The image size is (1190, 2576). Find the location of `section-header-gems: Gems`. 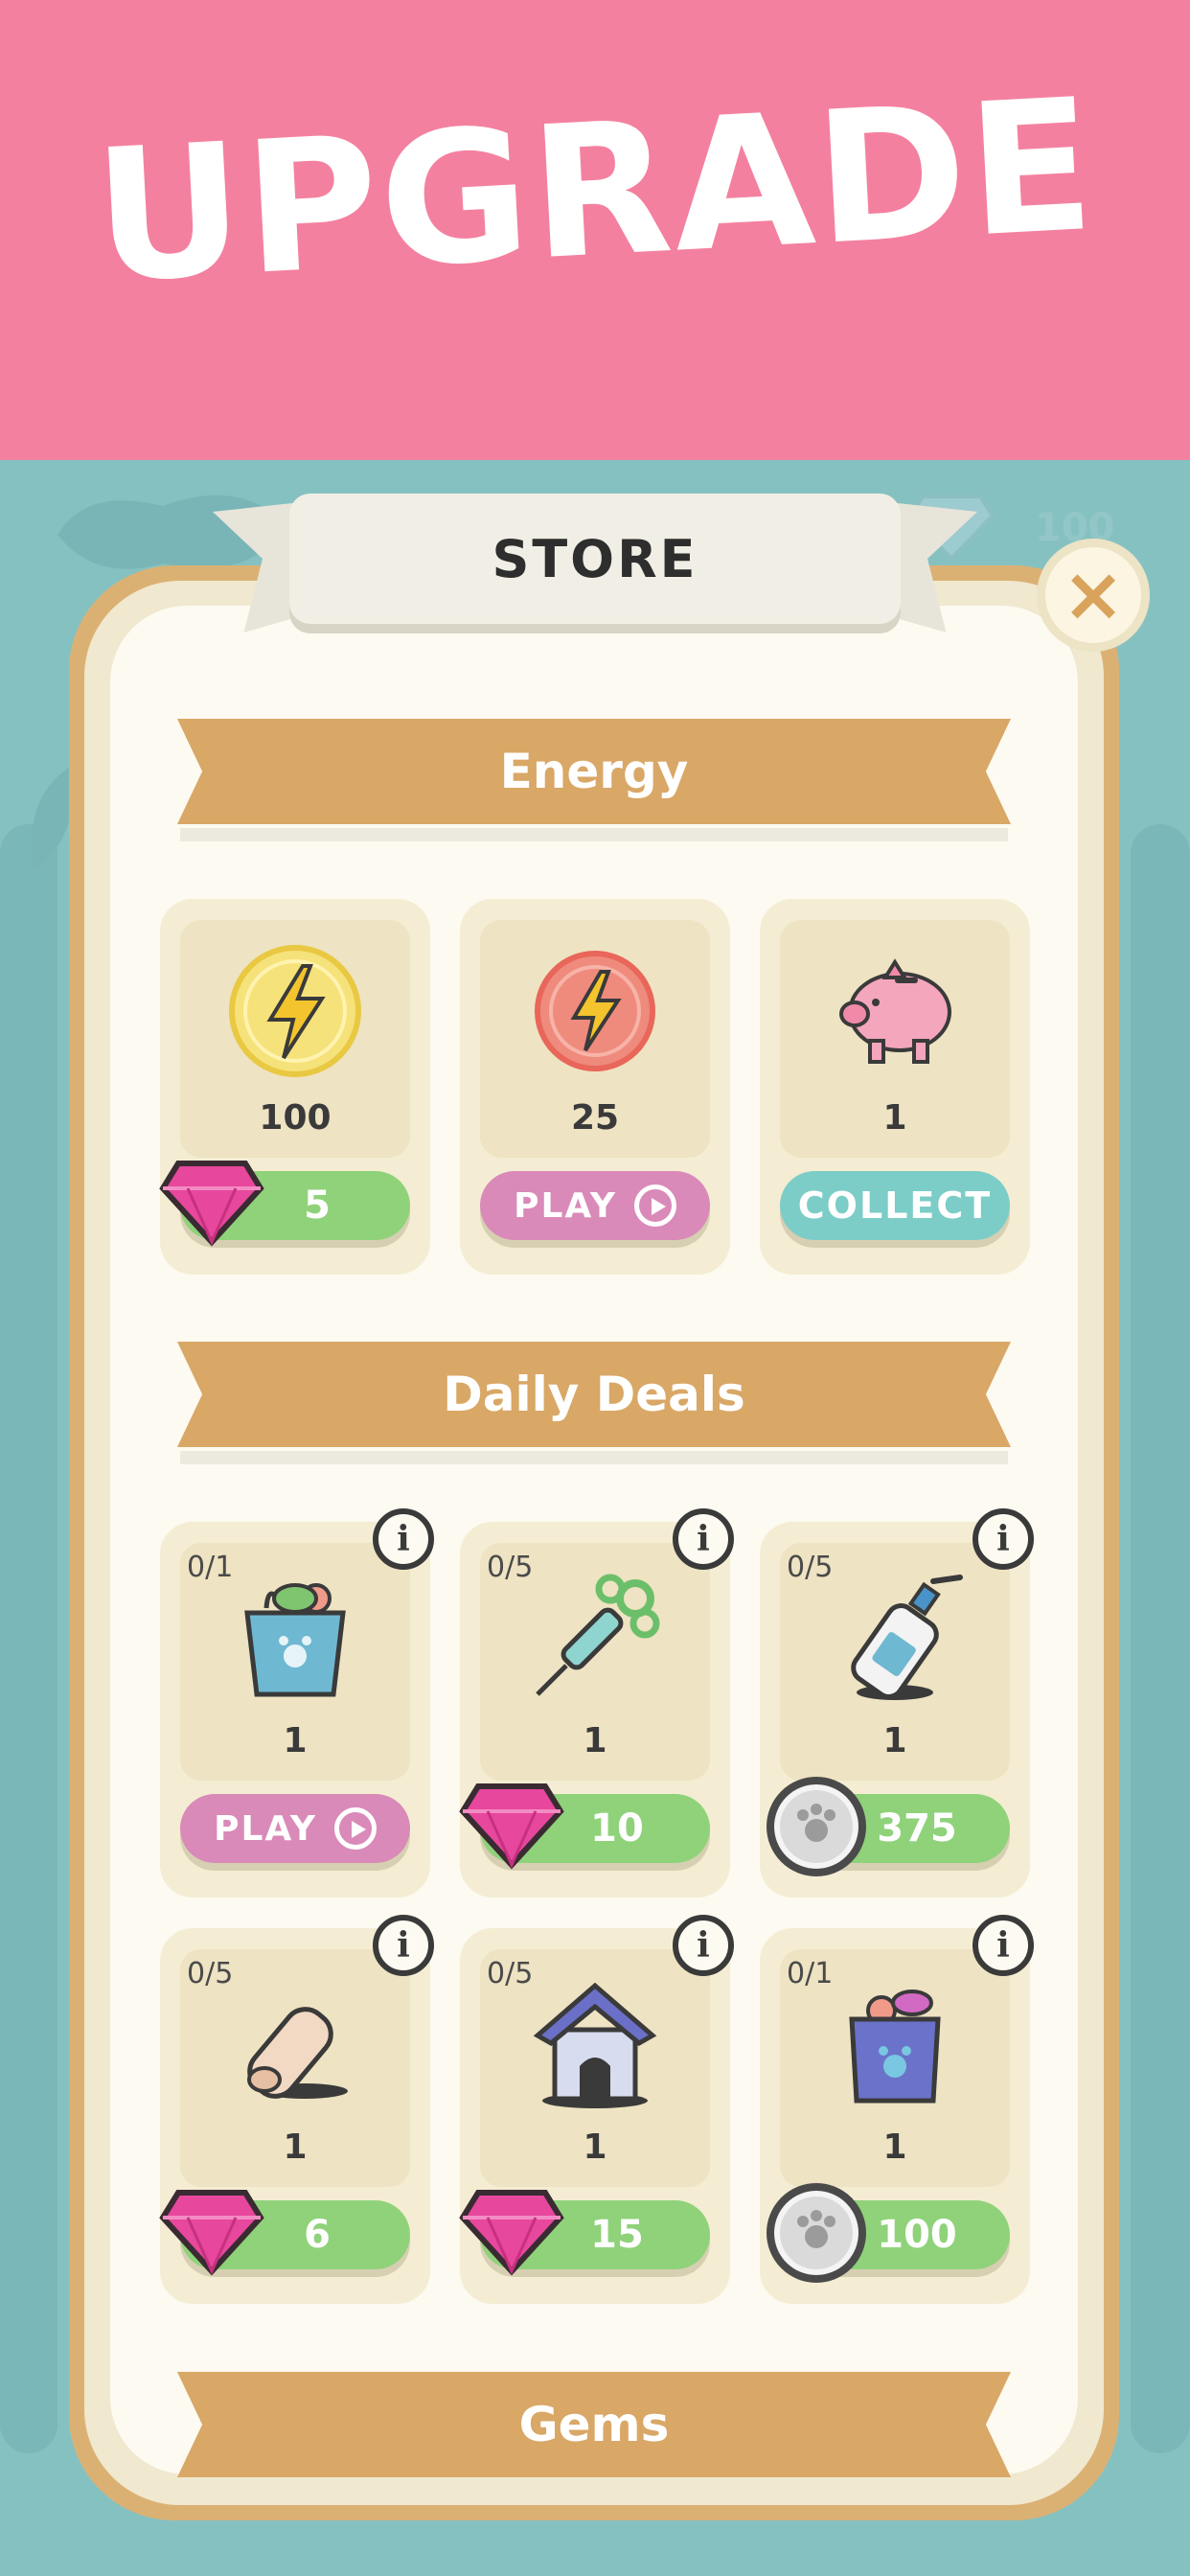

section-header-gems: Gems is located at coordinates (594, 2424).